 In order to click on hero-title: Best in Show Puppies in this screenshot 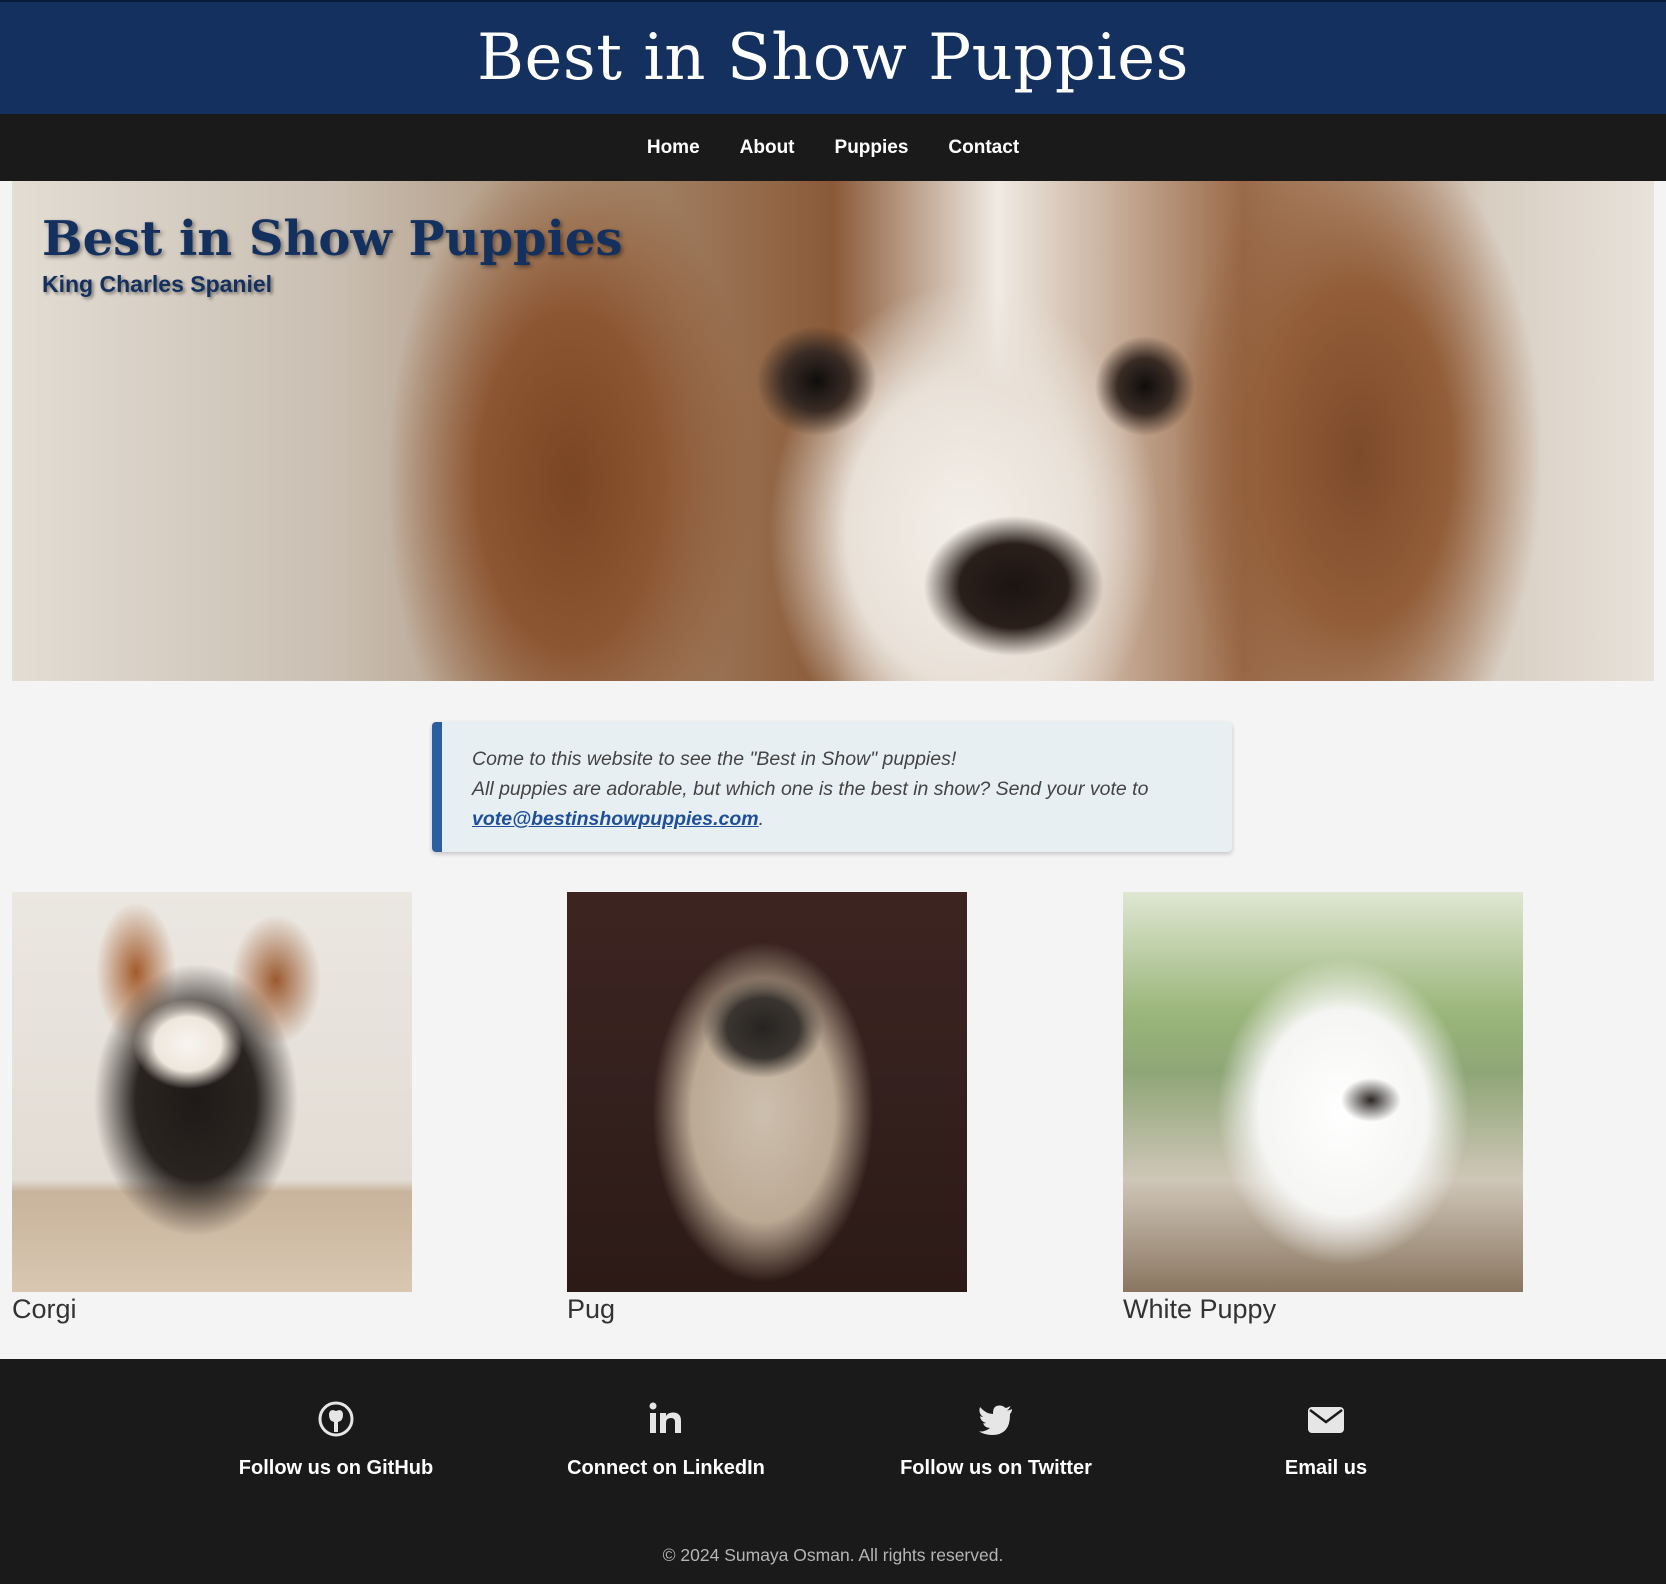, I will do `click(332, 239)`.